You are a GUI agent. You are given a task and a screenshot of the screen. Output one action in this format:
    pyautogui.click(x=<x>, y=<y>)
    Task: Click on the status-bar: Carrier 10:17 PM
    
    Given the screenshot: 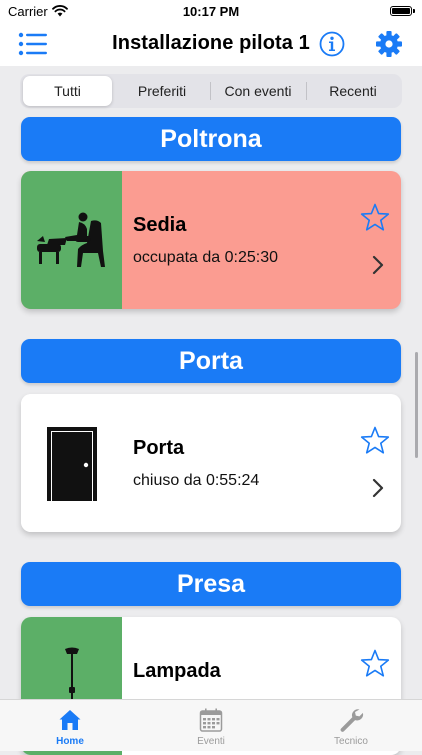 What is the action you would take?
    pyautogui.click(x=211, y=12)
    